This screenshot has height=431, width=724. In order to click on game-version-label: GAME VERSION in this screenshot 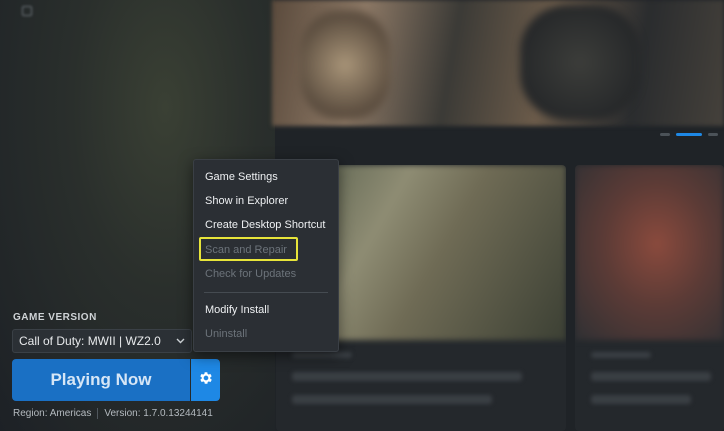, I will do `click(55, 317)`.